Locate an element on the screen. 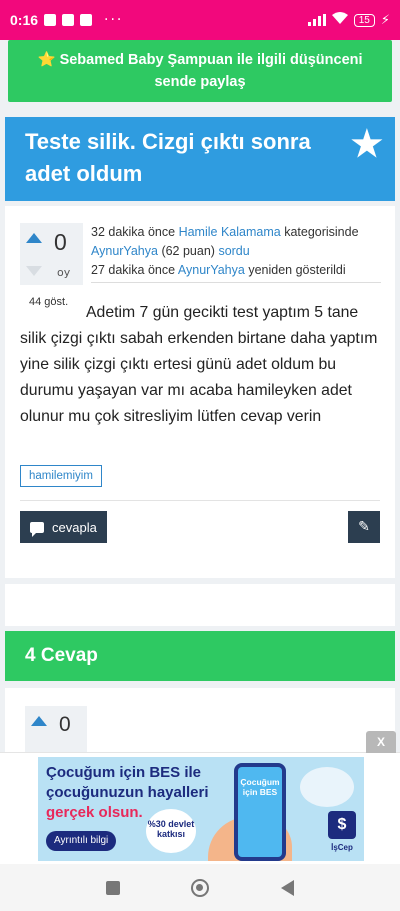 The width and height of the screenshot is (400, 911). ad-line-2: çocuğunuzun hayalleri is located at coordinates (127, 792).